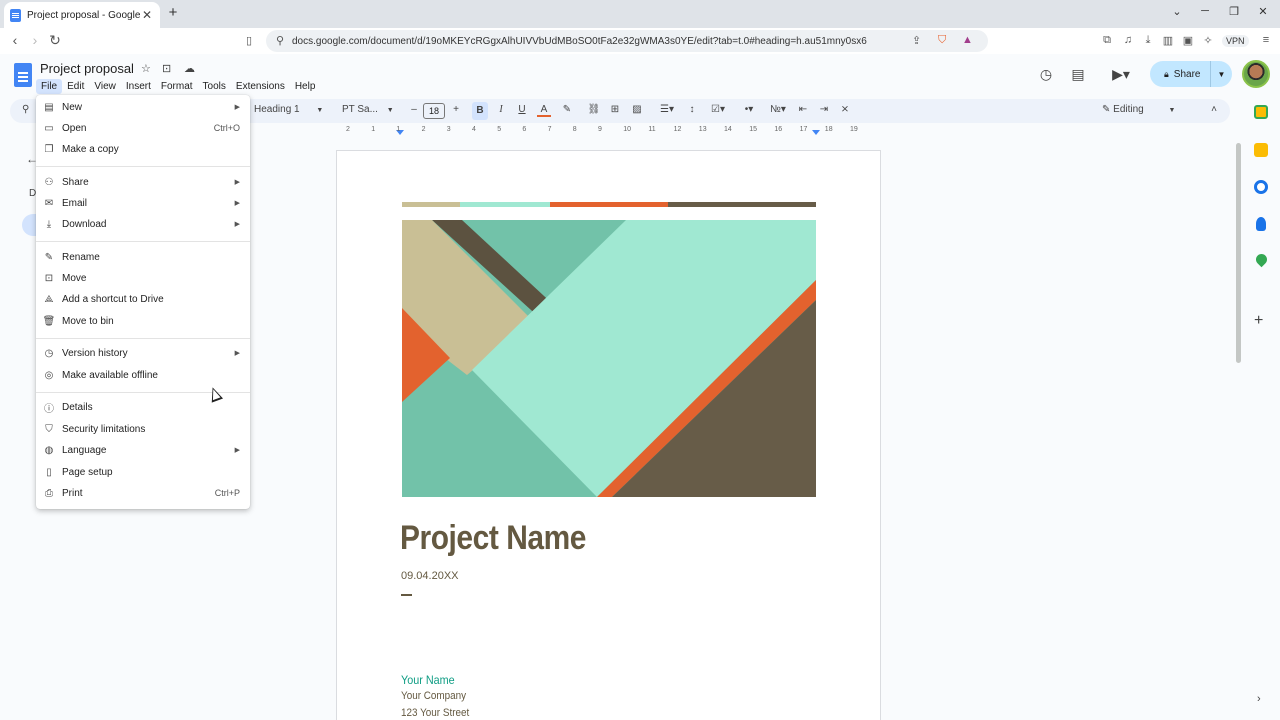  Describe the element at coordinates (456, 109) in the screenshot. I see `increase-font-size-button: +` at that location.